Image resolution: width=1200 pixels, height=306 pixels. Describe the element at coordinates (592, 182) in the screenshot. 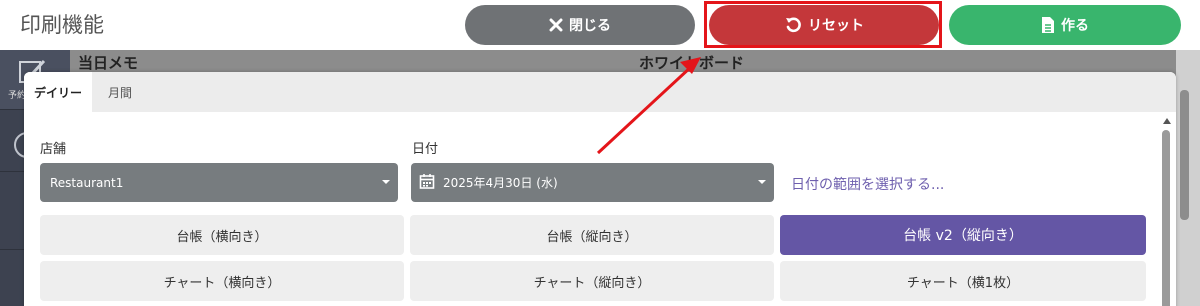

I see `date-select: 2025年4月30日 (水)` at that location.